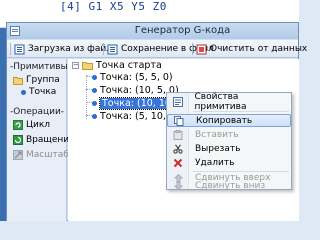  Describe the element at coordinates (113, 6) in the screenshot. I see `background-code-line: [4] G1 X5 Y5 Z0` at that location.